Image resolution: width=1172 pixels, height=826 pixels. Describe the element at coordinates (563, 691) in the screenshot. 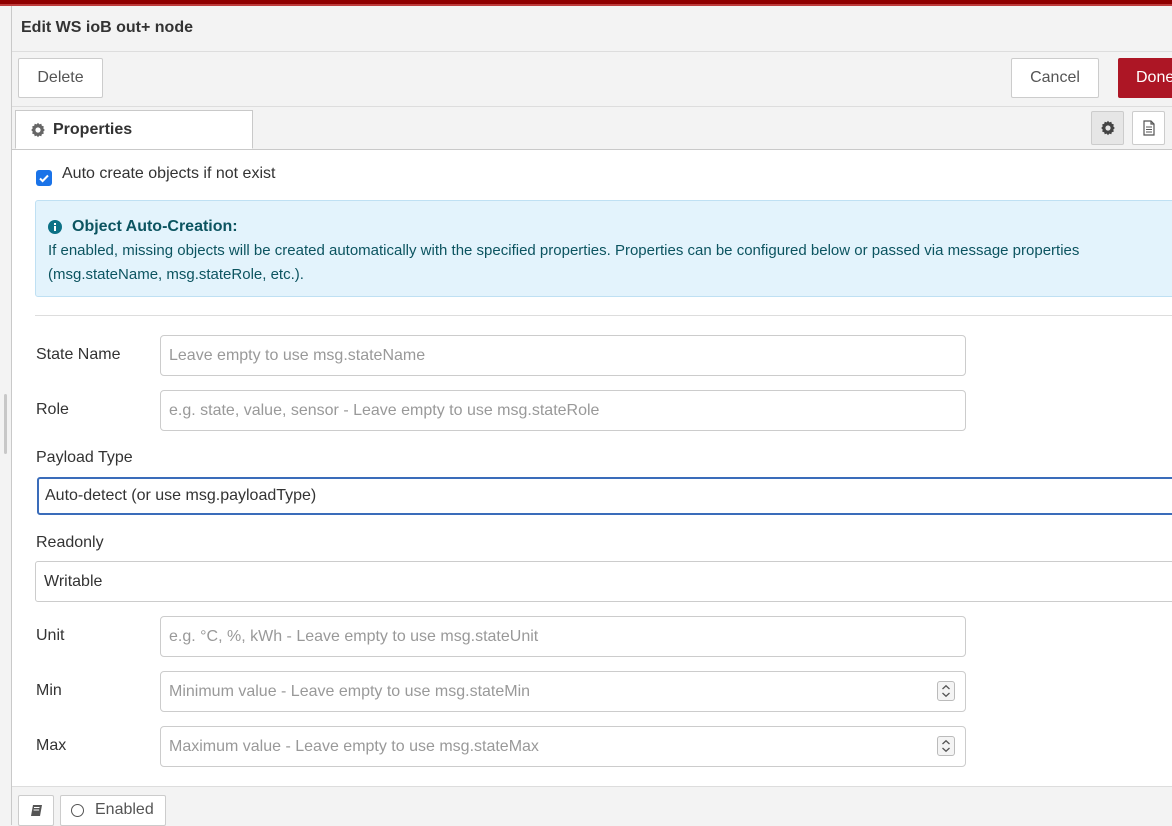

I see `min-input` at that location.